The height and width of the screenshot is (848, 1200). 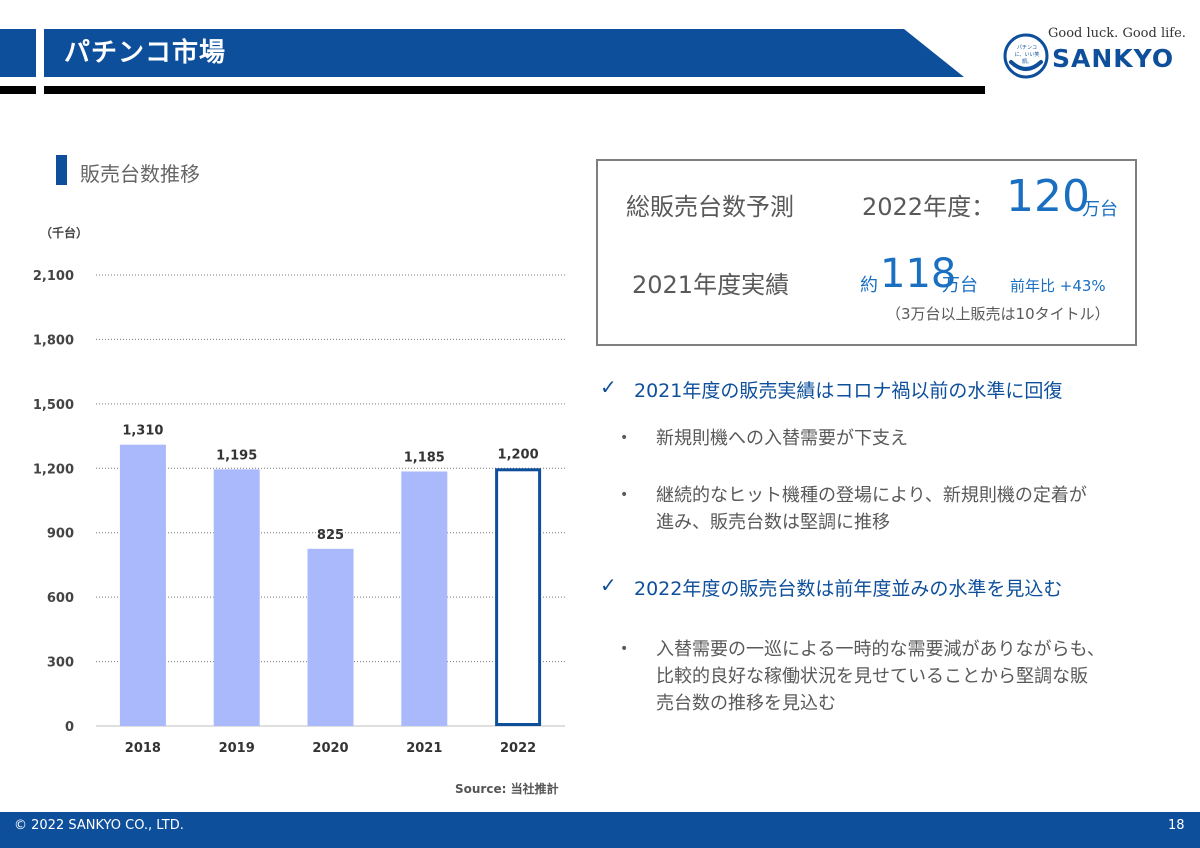 I want to click on point-heading: 2021年度の販売実績はコロナ禍以前の水準に回復, so click(x=848, y=391).